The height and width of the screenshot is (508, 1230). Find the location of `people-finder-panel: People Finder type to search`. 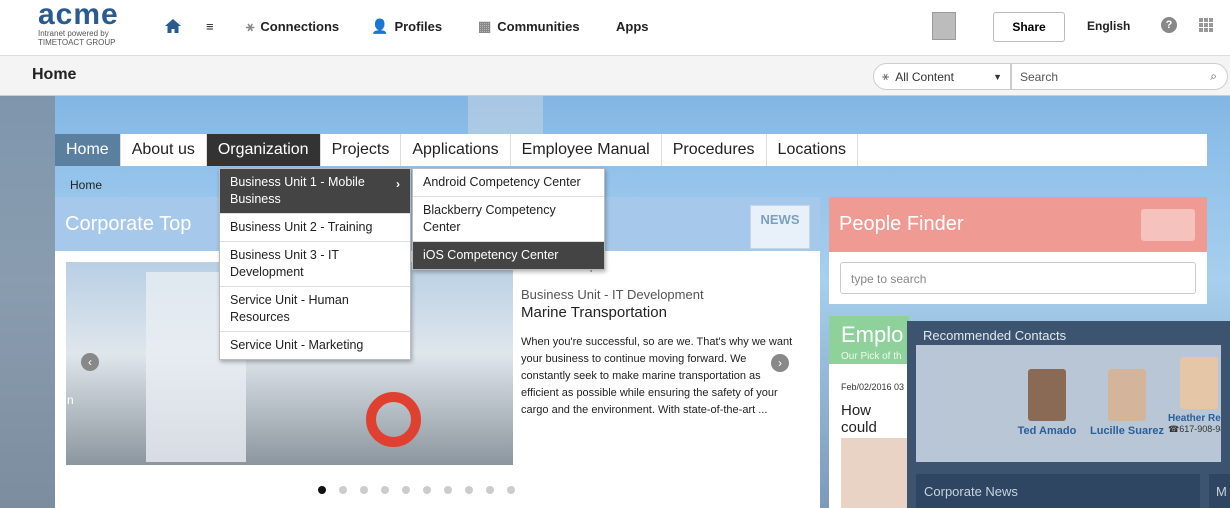

people-finder-panel: People Finder type to search is located at coordinates (1018, 250).